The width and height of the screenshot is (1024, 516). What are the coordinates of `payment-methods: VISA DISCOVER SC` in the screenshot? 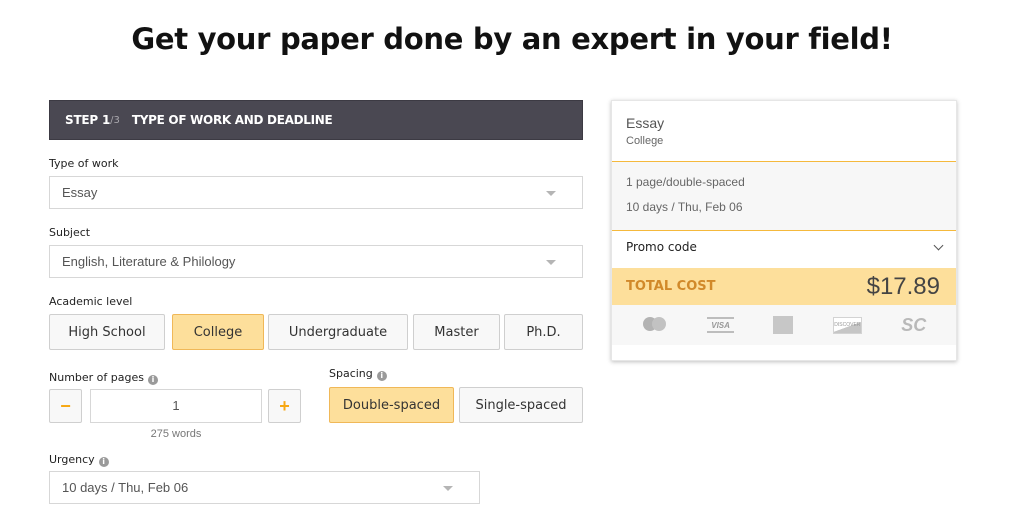 It's located at (784, 325).